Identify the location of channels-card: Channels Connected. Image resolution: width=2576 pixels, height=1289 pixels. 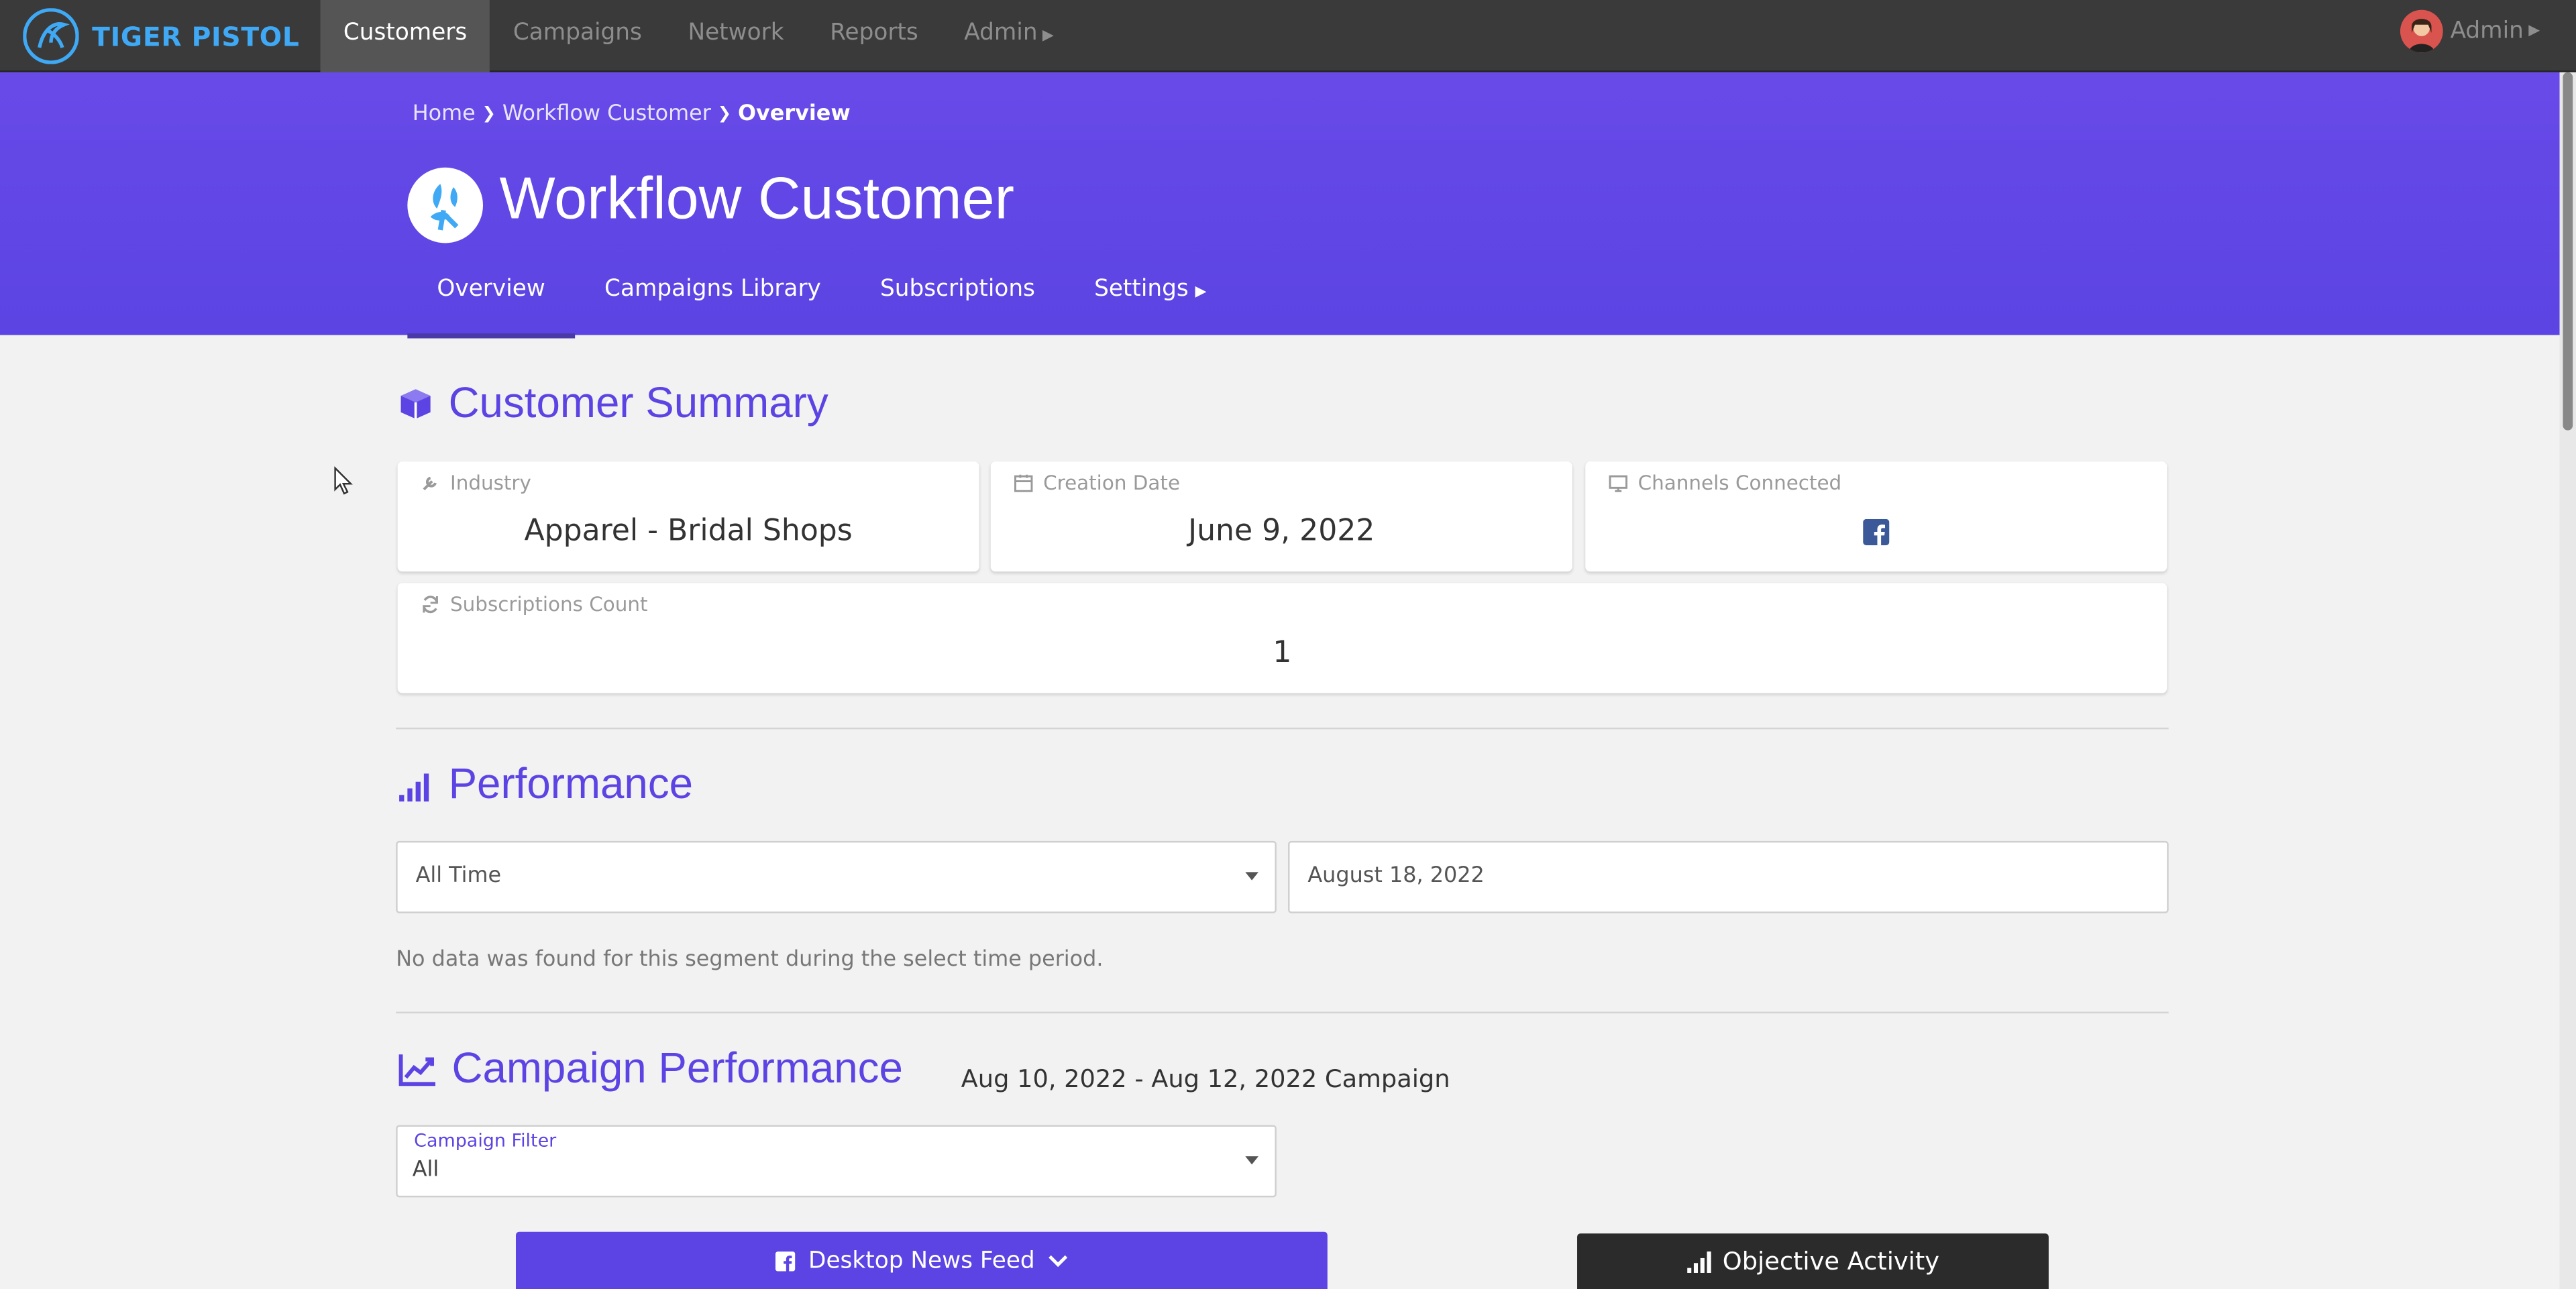
(1876, 517).